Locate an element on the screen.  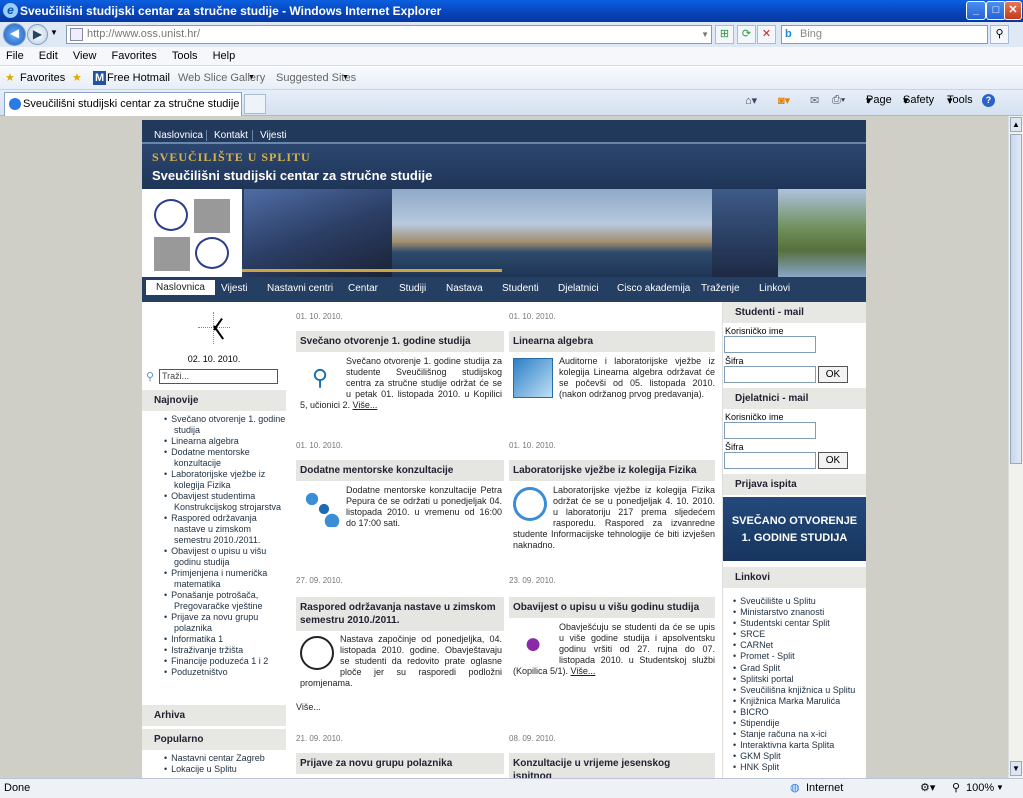
nav-naslovnica: Naslovnica is located at coordinates (180, 287).